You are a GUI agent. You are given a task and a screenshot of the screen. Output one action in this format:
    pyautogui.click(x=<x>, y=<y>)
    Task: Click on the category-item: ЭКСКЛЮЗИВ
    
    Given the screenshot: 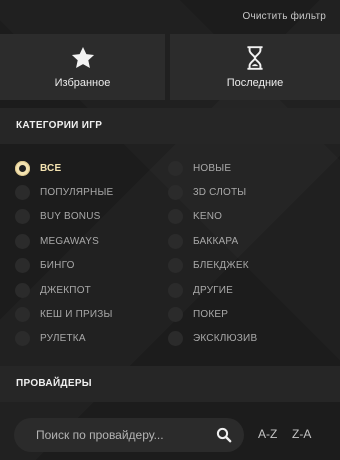 What is the action you would take?
    pyautogui.click(x=212, y=339)
    